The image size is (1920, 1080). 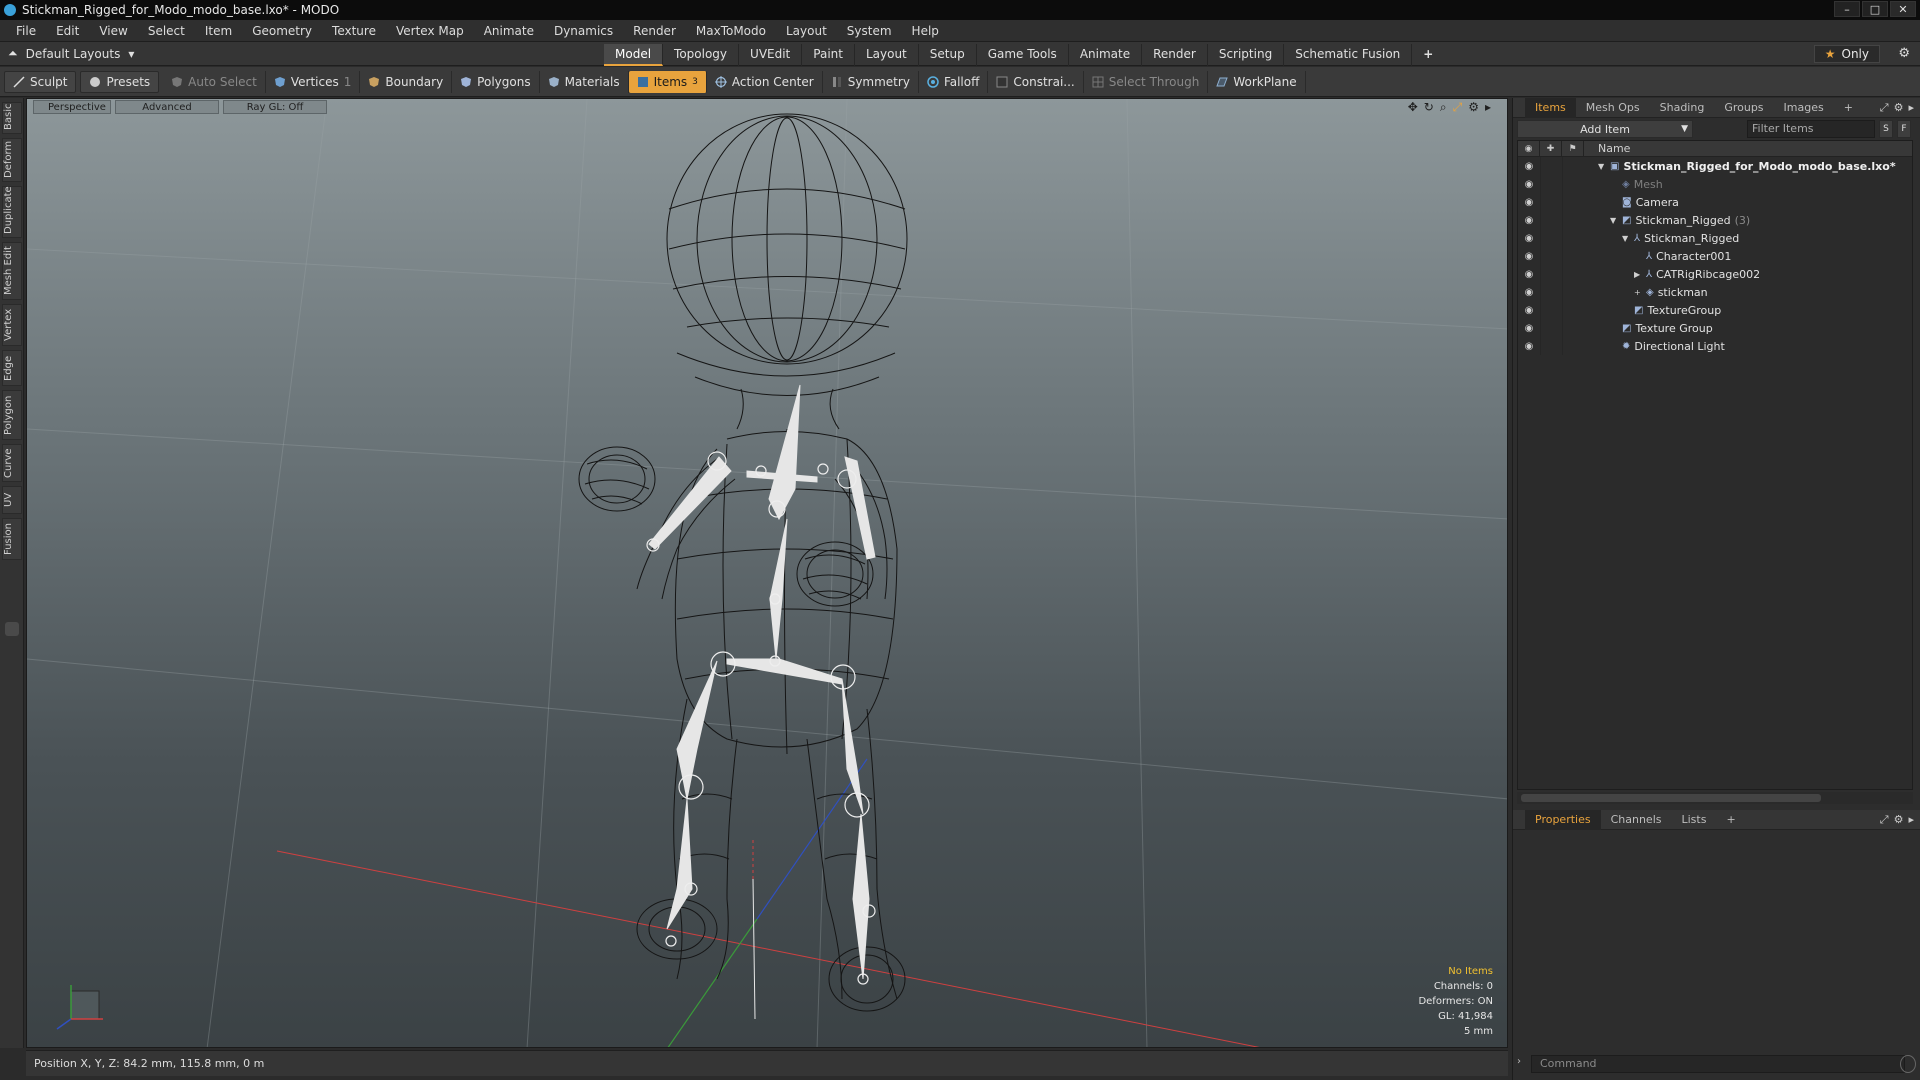 I want to click on tab-layout: Layout, so click(x=887, y=55).